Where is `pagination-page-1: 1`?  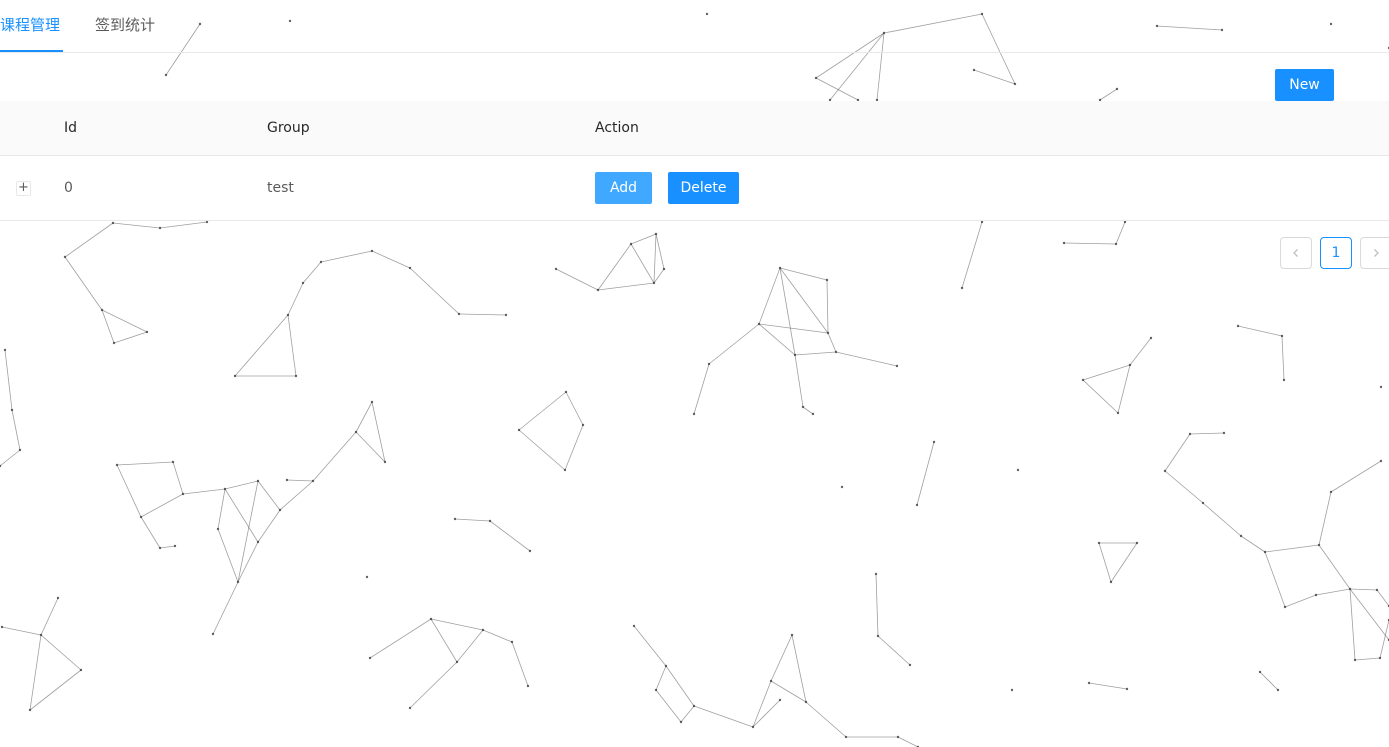 pagination-page-1: 1 is located at coordinates (1336, 253).